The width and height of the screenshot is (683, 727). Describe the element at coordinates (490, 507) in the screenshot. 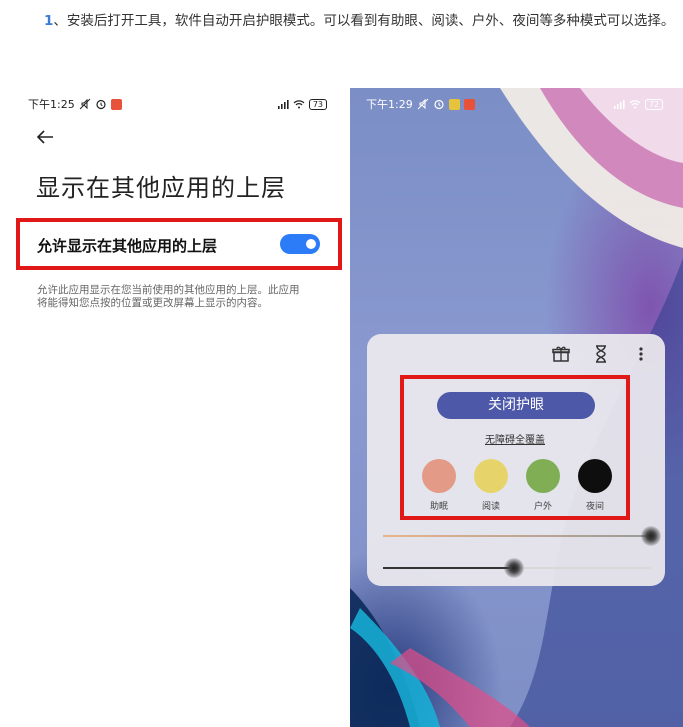

I see `mode-label: 阅读` at that location.